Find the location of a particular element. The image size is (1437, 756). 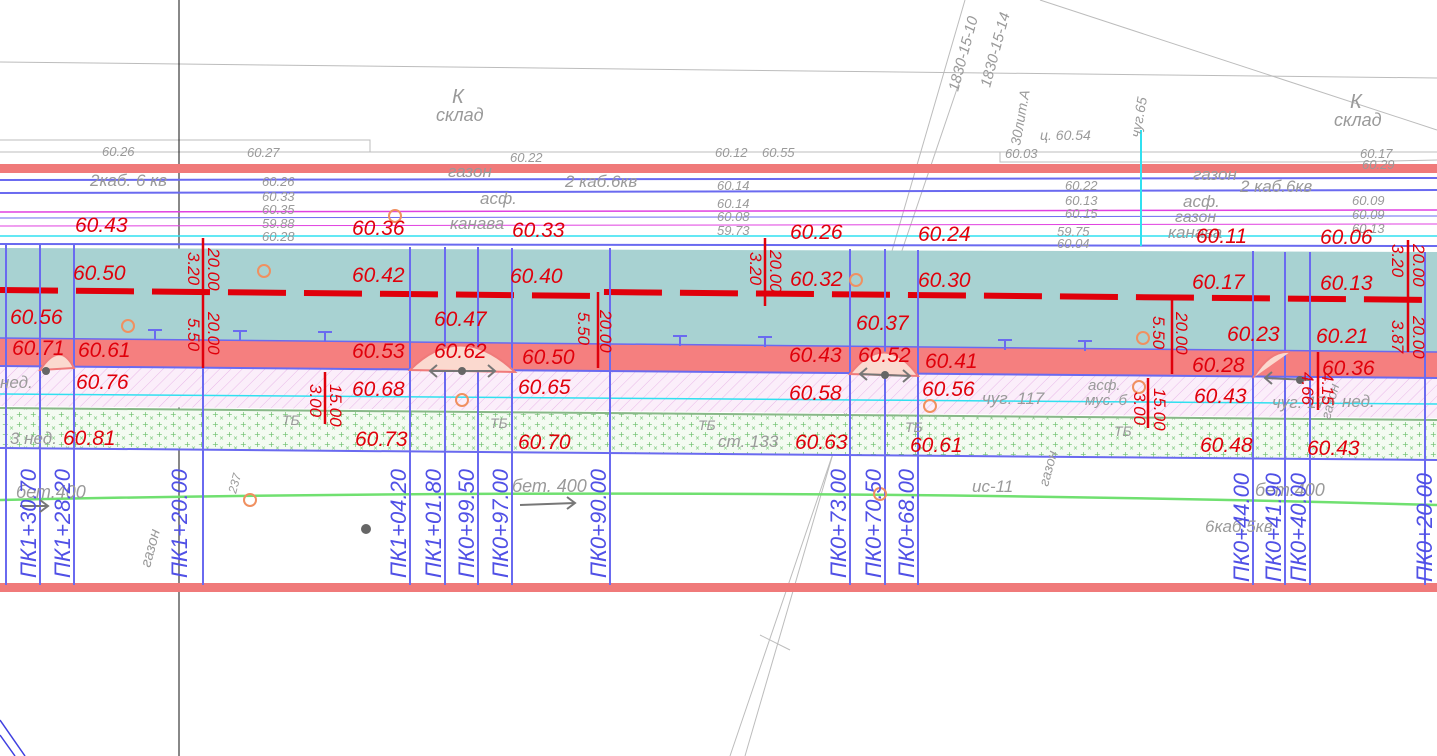

label-gazon-top-right: газон is located at coordinates (1215, 174).